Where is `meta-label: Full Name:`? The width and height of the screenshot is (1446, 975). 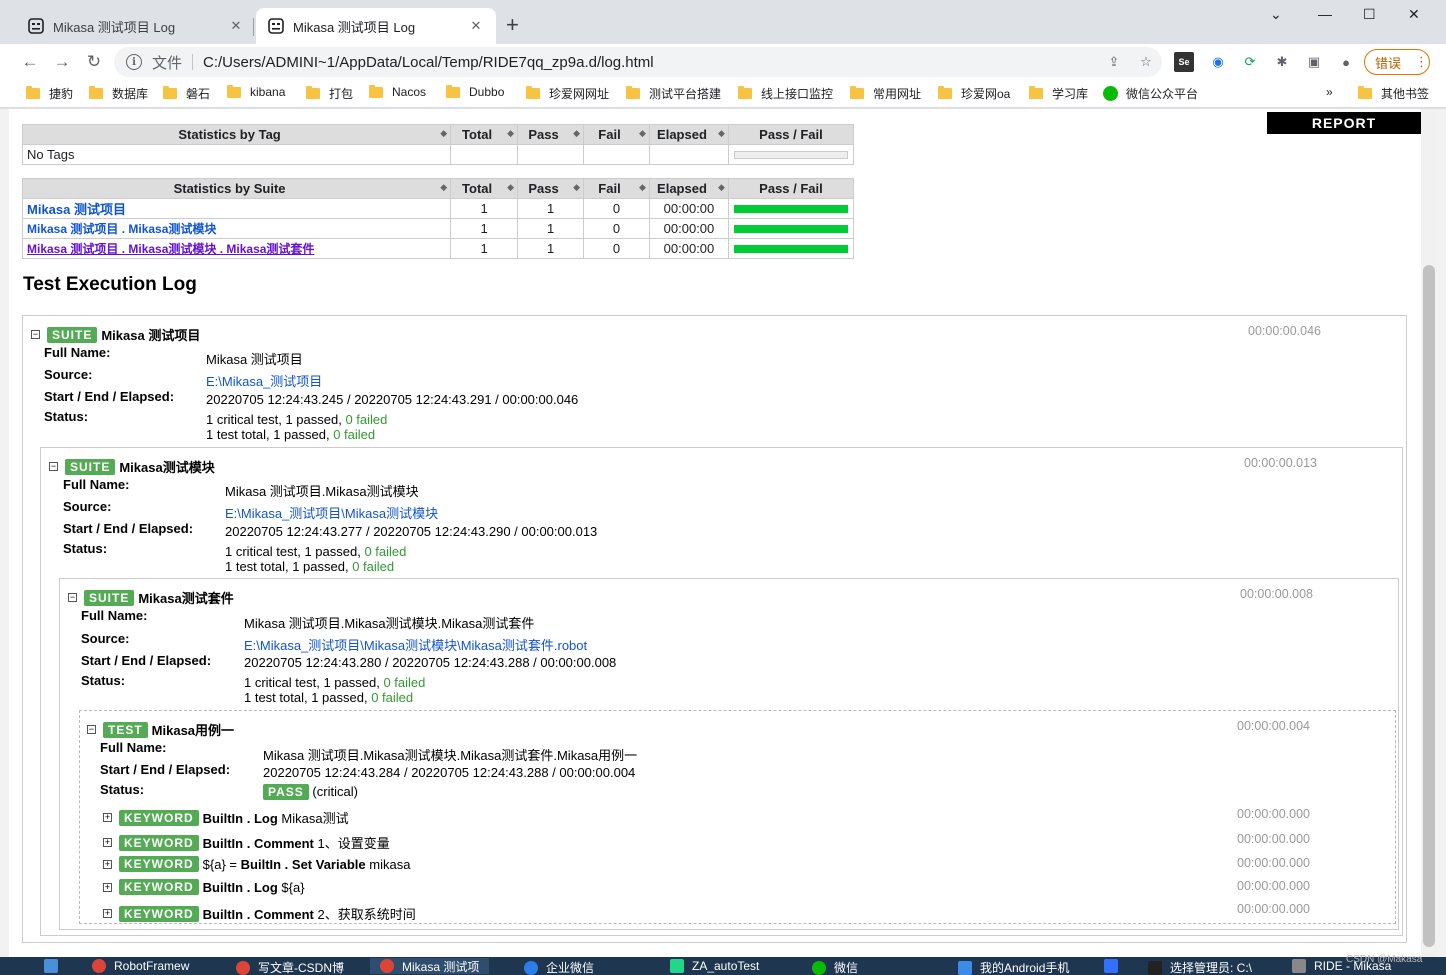 meta-label: Full Name: is located at coordinates (77, 352).